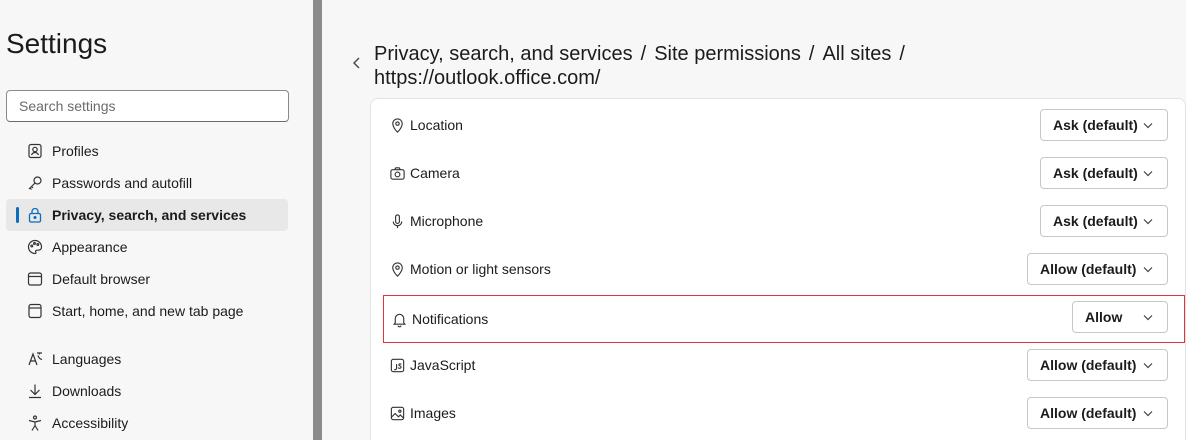 Image resolution: width=1186 pixels, height=440 pixels. I want to click on images-dropdown: Allow (default), so click(1097, 413).